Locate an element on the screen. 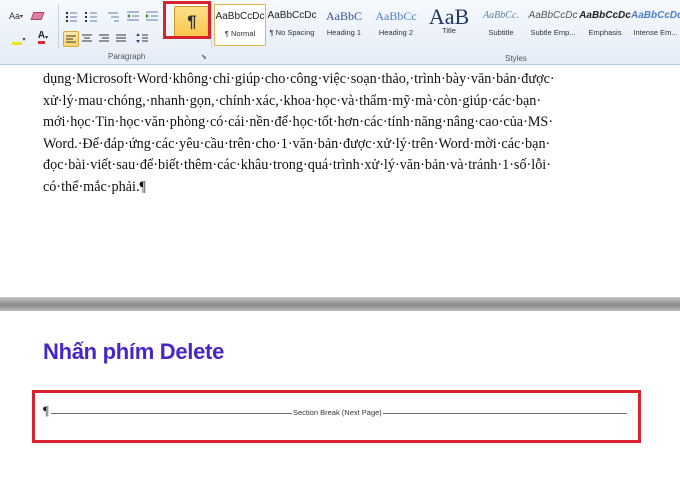  style-name: ¶ Normal is located at coordinates (240, 33).